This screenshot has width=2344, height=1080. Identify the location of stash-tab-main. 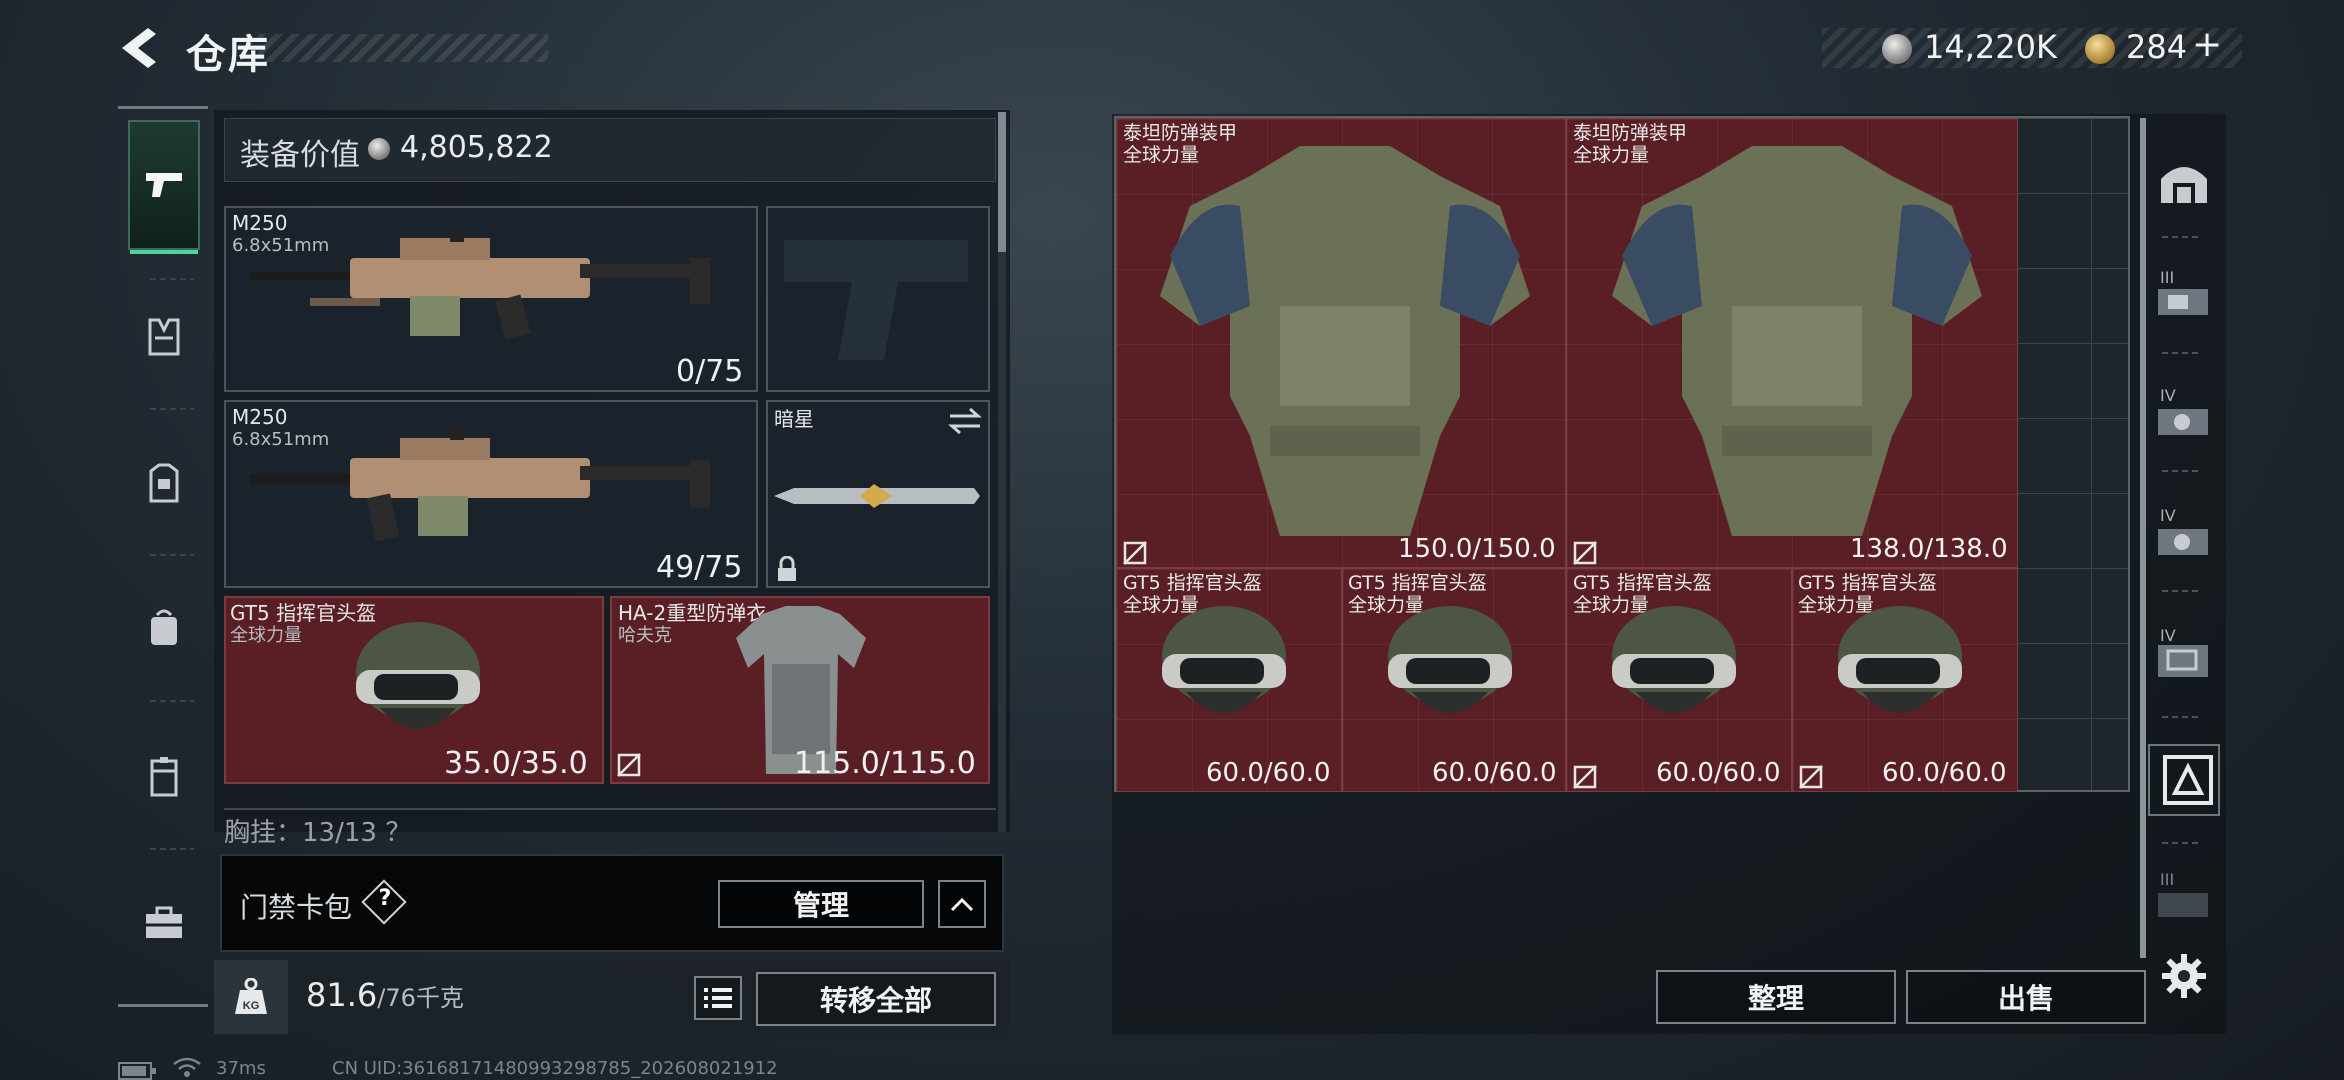
(2184, 180).